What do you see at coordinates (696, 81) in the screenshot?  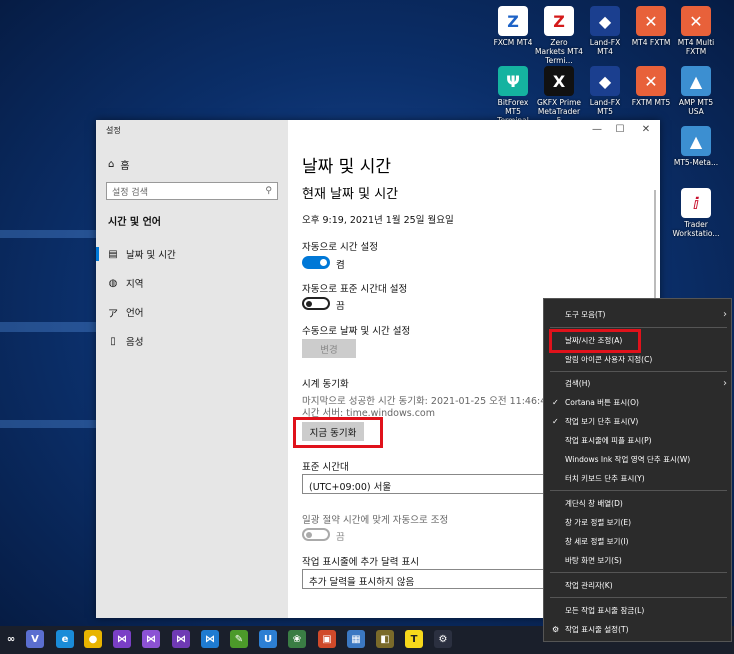 I see `amp-mt5-usa-icon: ▲` at bounding box center [696, 81].